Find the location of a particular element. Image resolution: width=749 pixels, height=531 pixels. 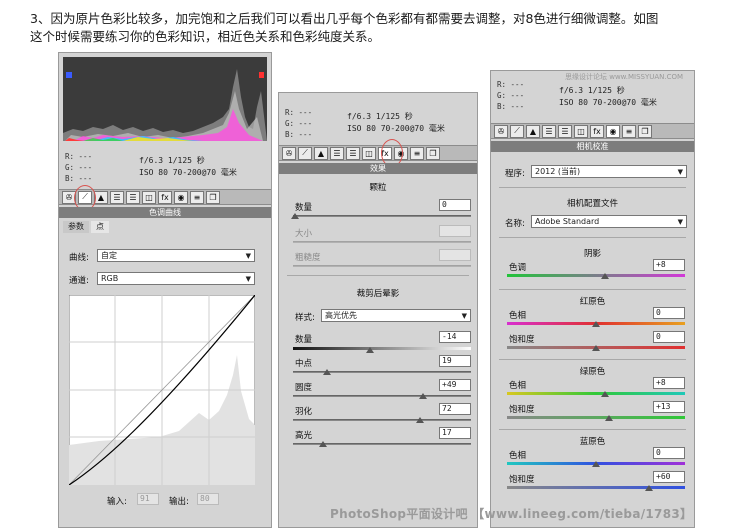

output-field: 80 is located at coordinates (208, 499).